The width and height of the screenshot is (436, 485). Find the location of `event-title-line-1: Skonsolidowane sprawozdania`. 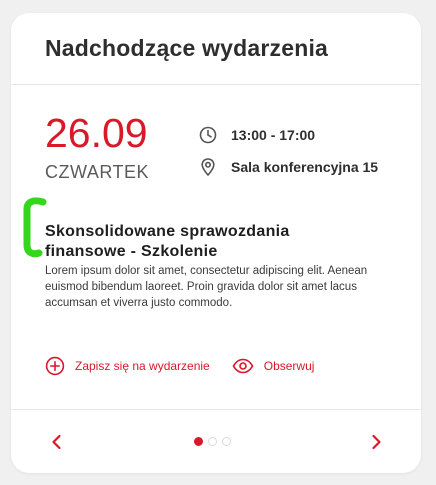

event-title-line-1: Skonsolidowane sprawozdania is located at coordinates (167, 231).